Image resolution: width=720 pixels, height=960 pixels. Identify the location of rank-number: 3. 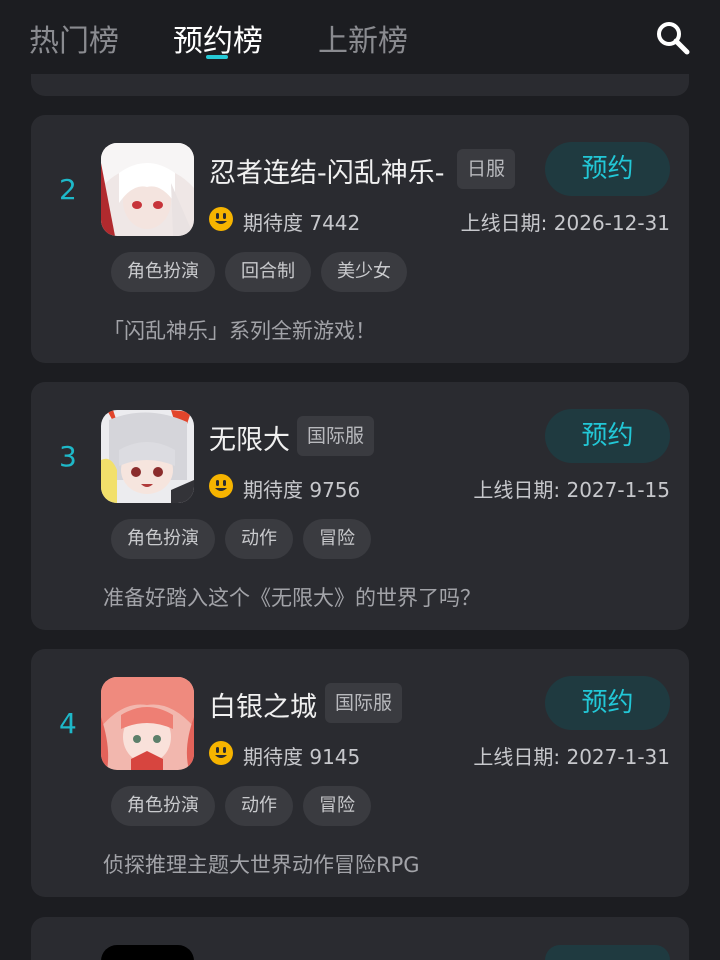
(68, 456).